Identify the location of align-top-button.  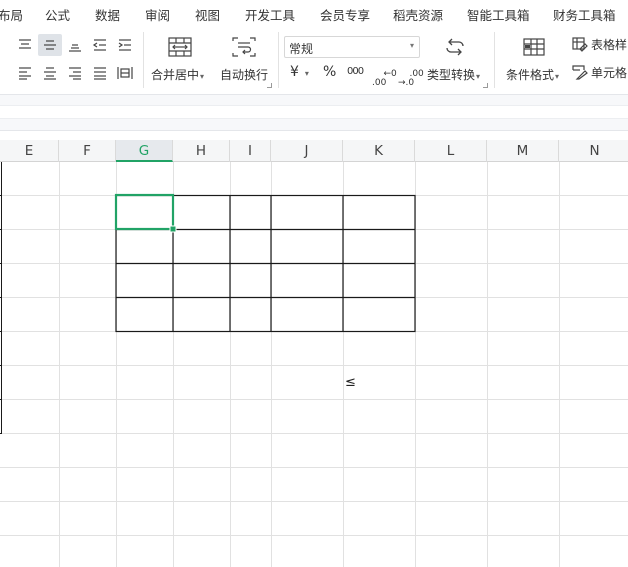
(25, 45).